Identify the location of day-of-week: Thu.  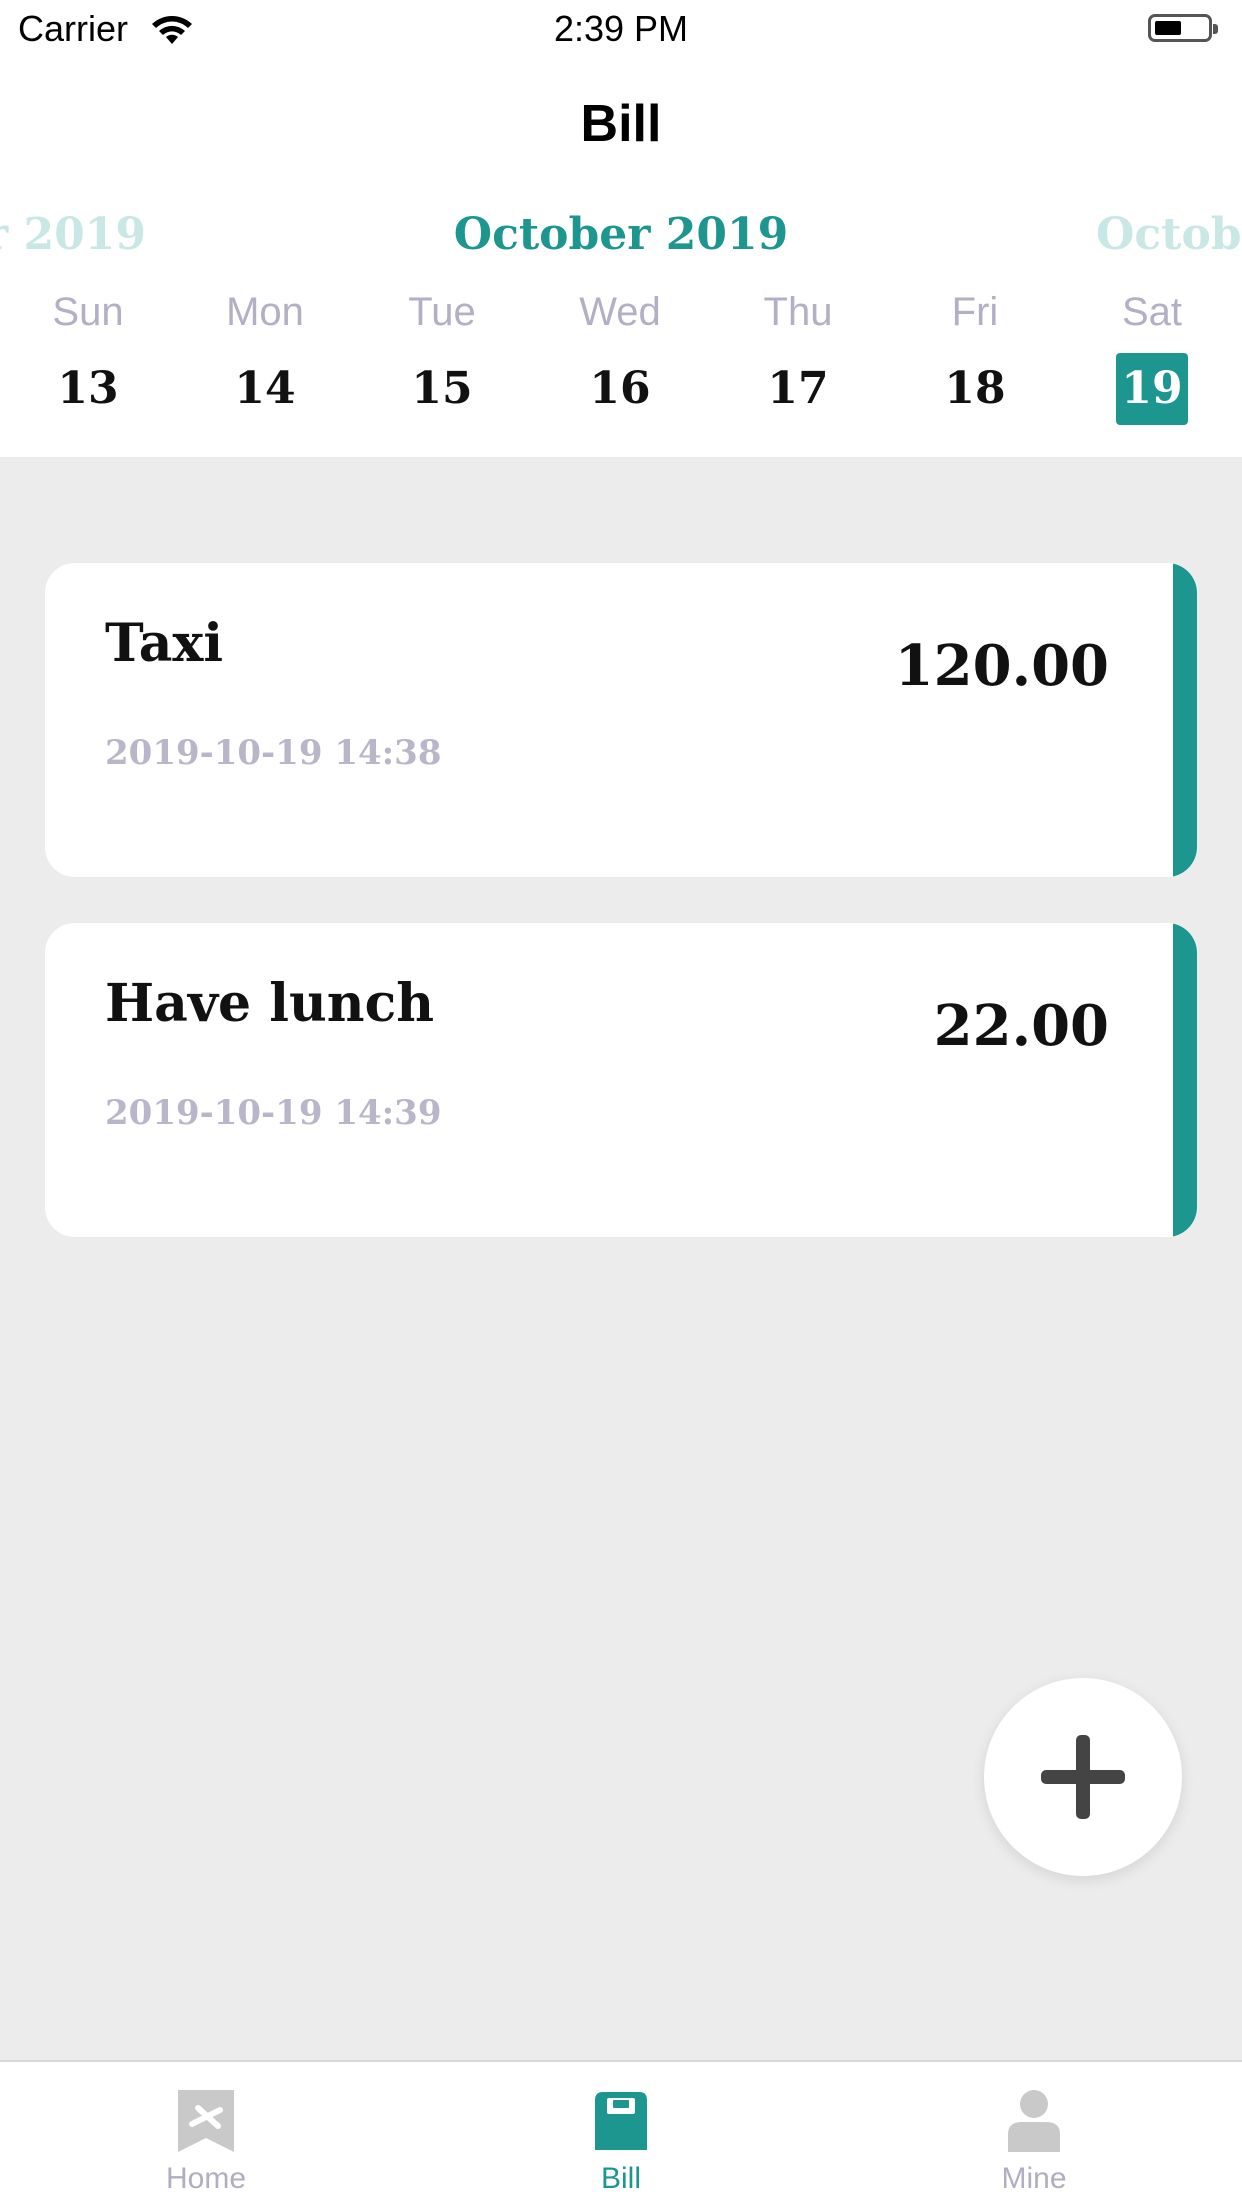
(798, 312).